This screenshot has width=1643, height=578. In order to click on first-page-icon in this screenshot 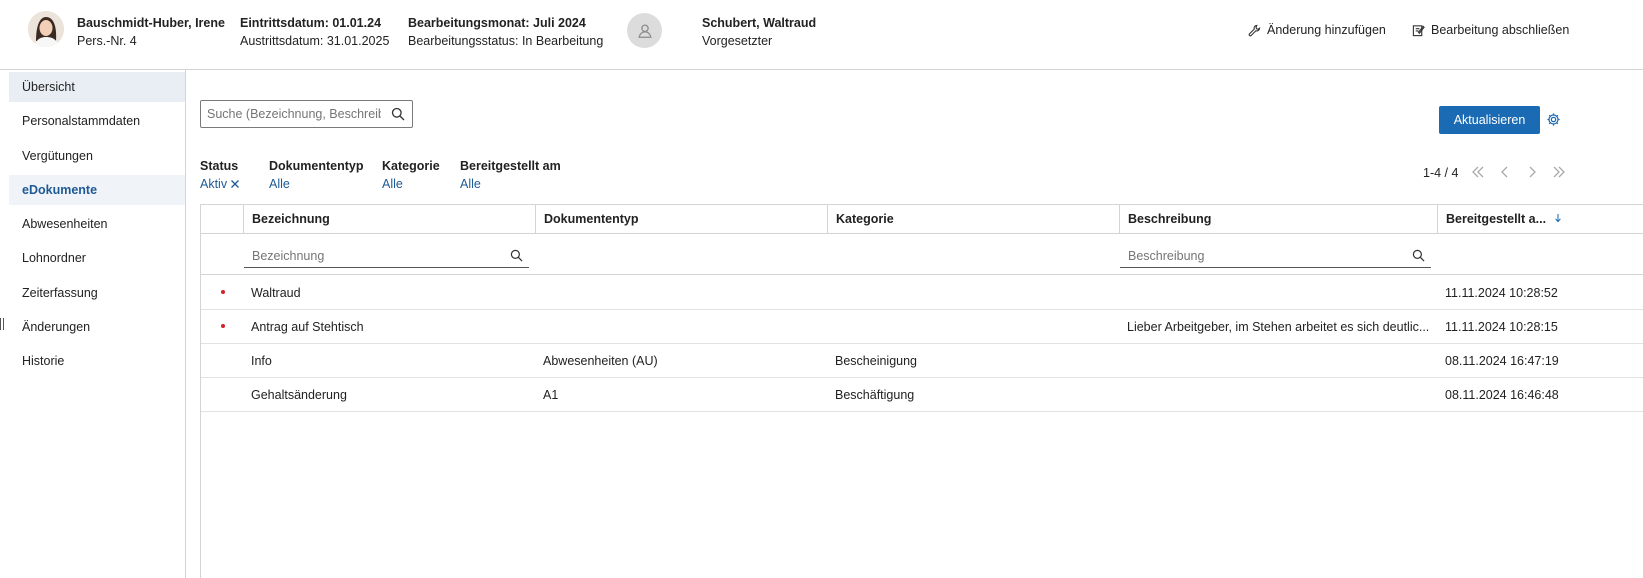, I will do `click(1478, 172)`.